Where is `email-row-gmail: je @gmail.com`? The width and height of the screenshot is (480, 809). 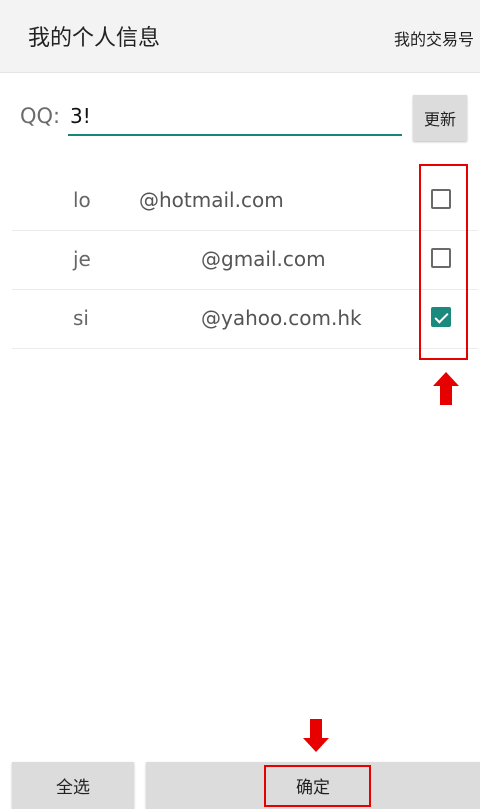 email-row-gmail: je @gmail.com is located at coordinates (245, 260).